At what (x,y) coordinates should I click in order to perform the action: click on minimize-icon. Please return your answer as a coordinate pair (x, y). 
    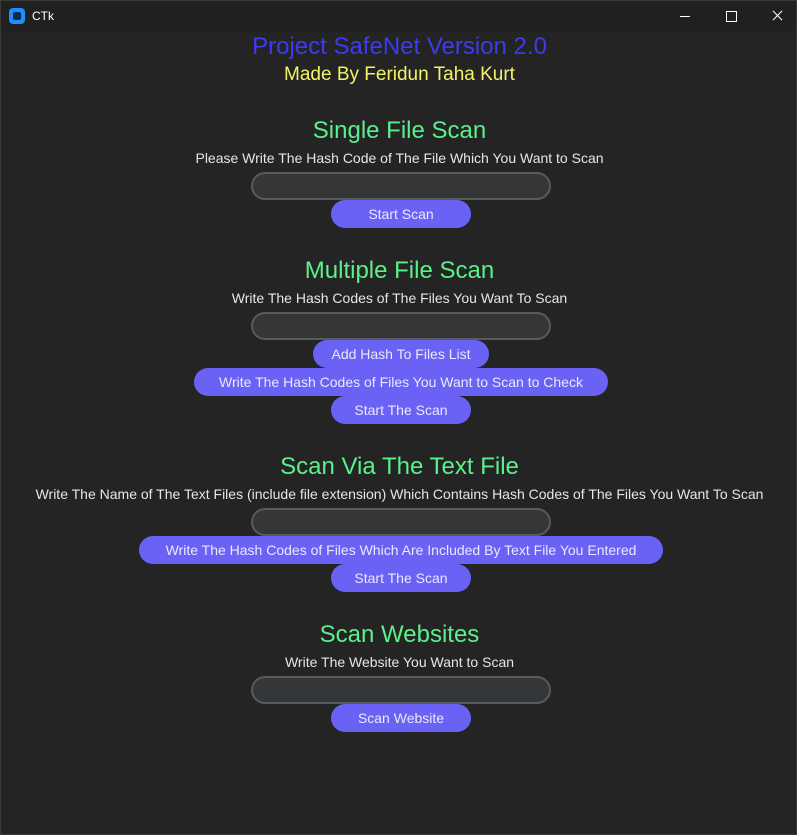
    Looking at the image, I should click on (685, 16).